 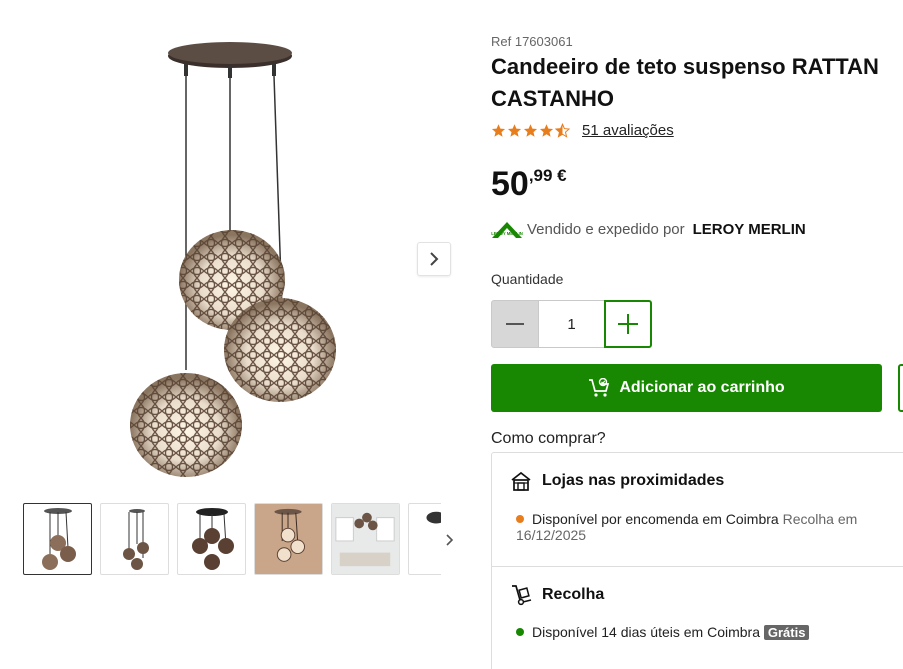 I want to click on stores-status: Disponível por encomenda em Coimbra, so click(x=655, y=519).